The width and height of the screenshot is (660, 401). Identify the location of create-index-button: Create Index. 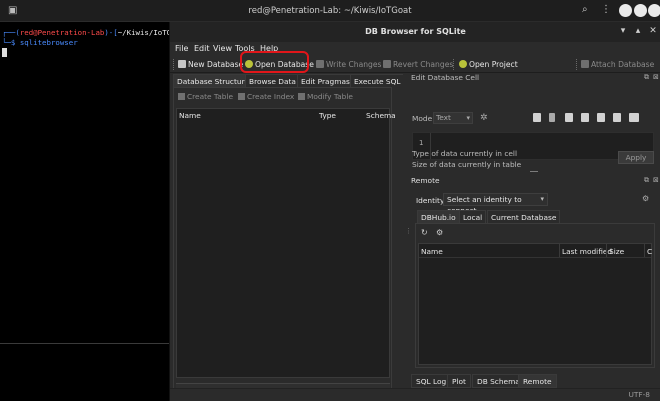
(266, 96).